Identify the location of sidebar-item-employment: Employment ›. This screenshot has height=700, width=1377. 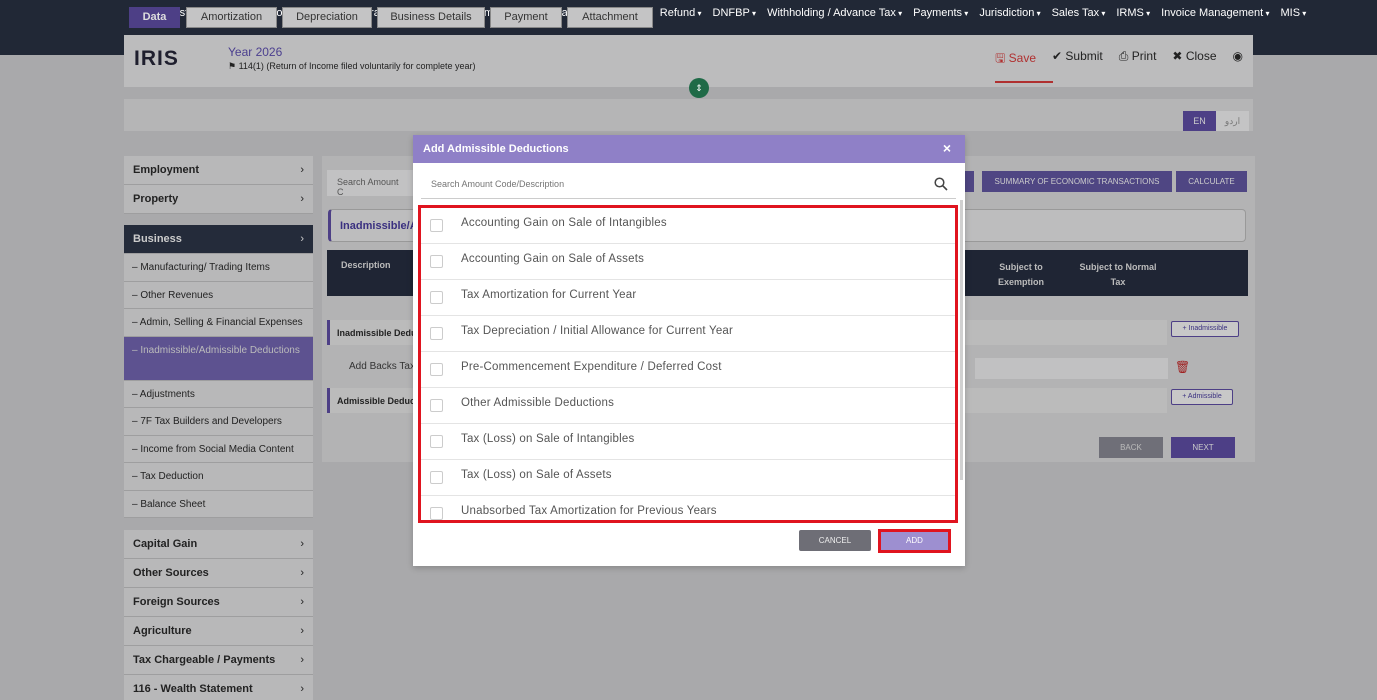
(218, 170).